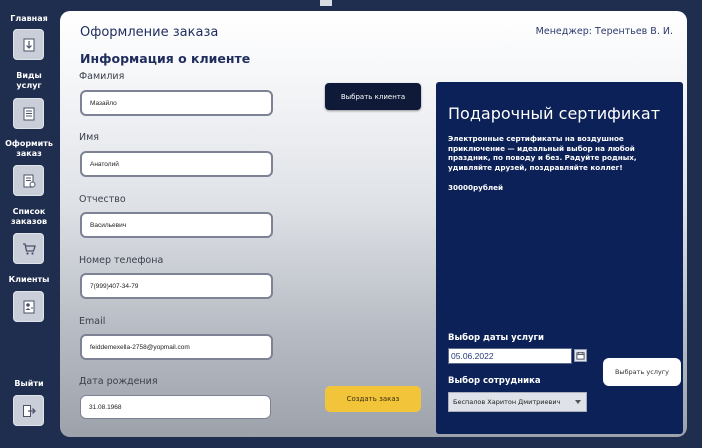 The width and height of the screenshot is (702, 448). I want to click on calendar-button, so click(580, 355).